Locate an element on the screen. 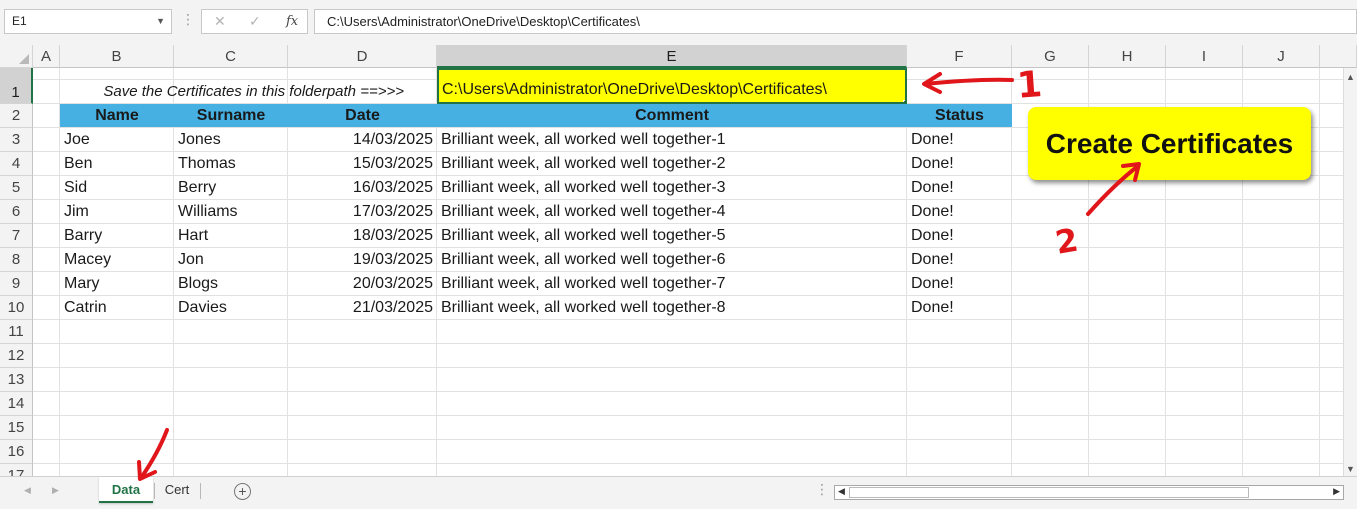 The image size is (1357, 509). cell-date: 18/03/2025 is located at coordinates (362, 236).